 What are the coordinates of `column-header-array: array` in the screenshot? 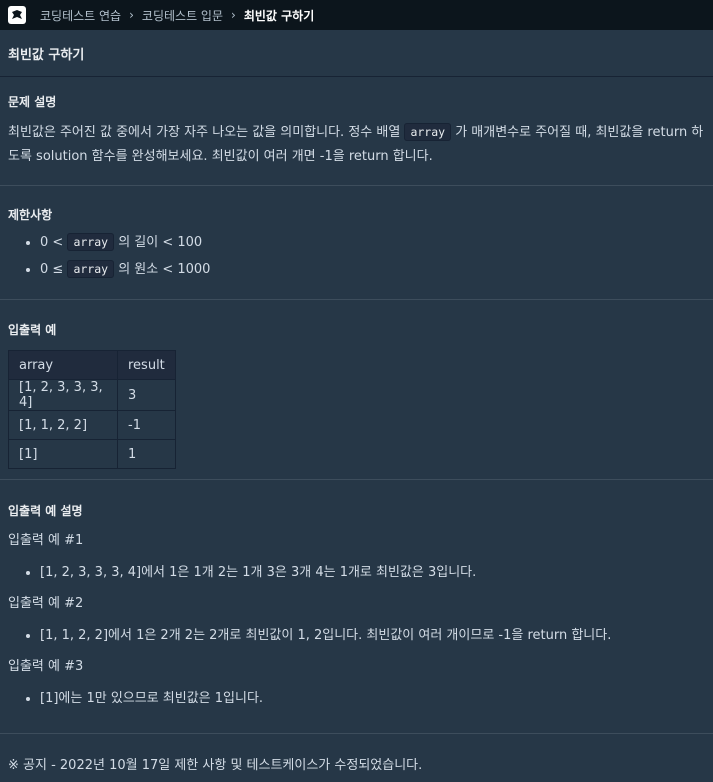 It's located at (63, 365).